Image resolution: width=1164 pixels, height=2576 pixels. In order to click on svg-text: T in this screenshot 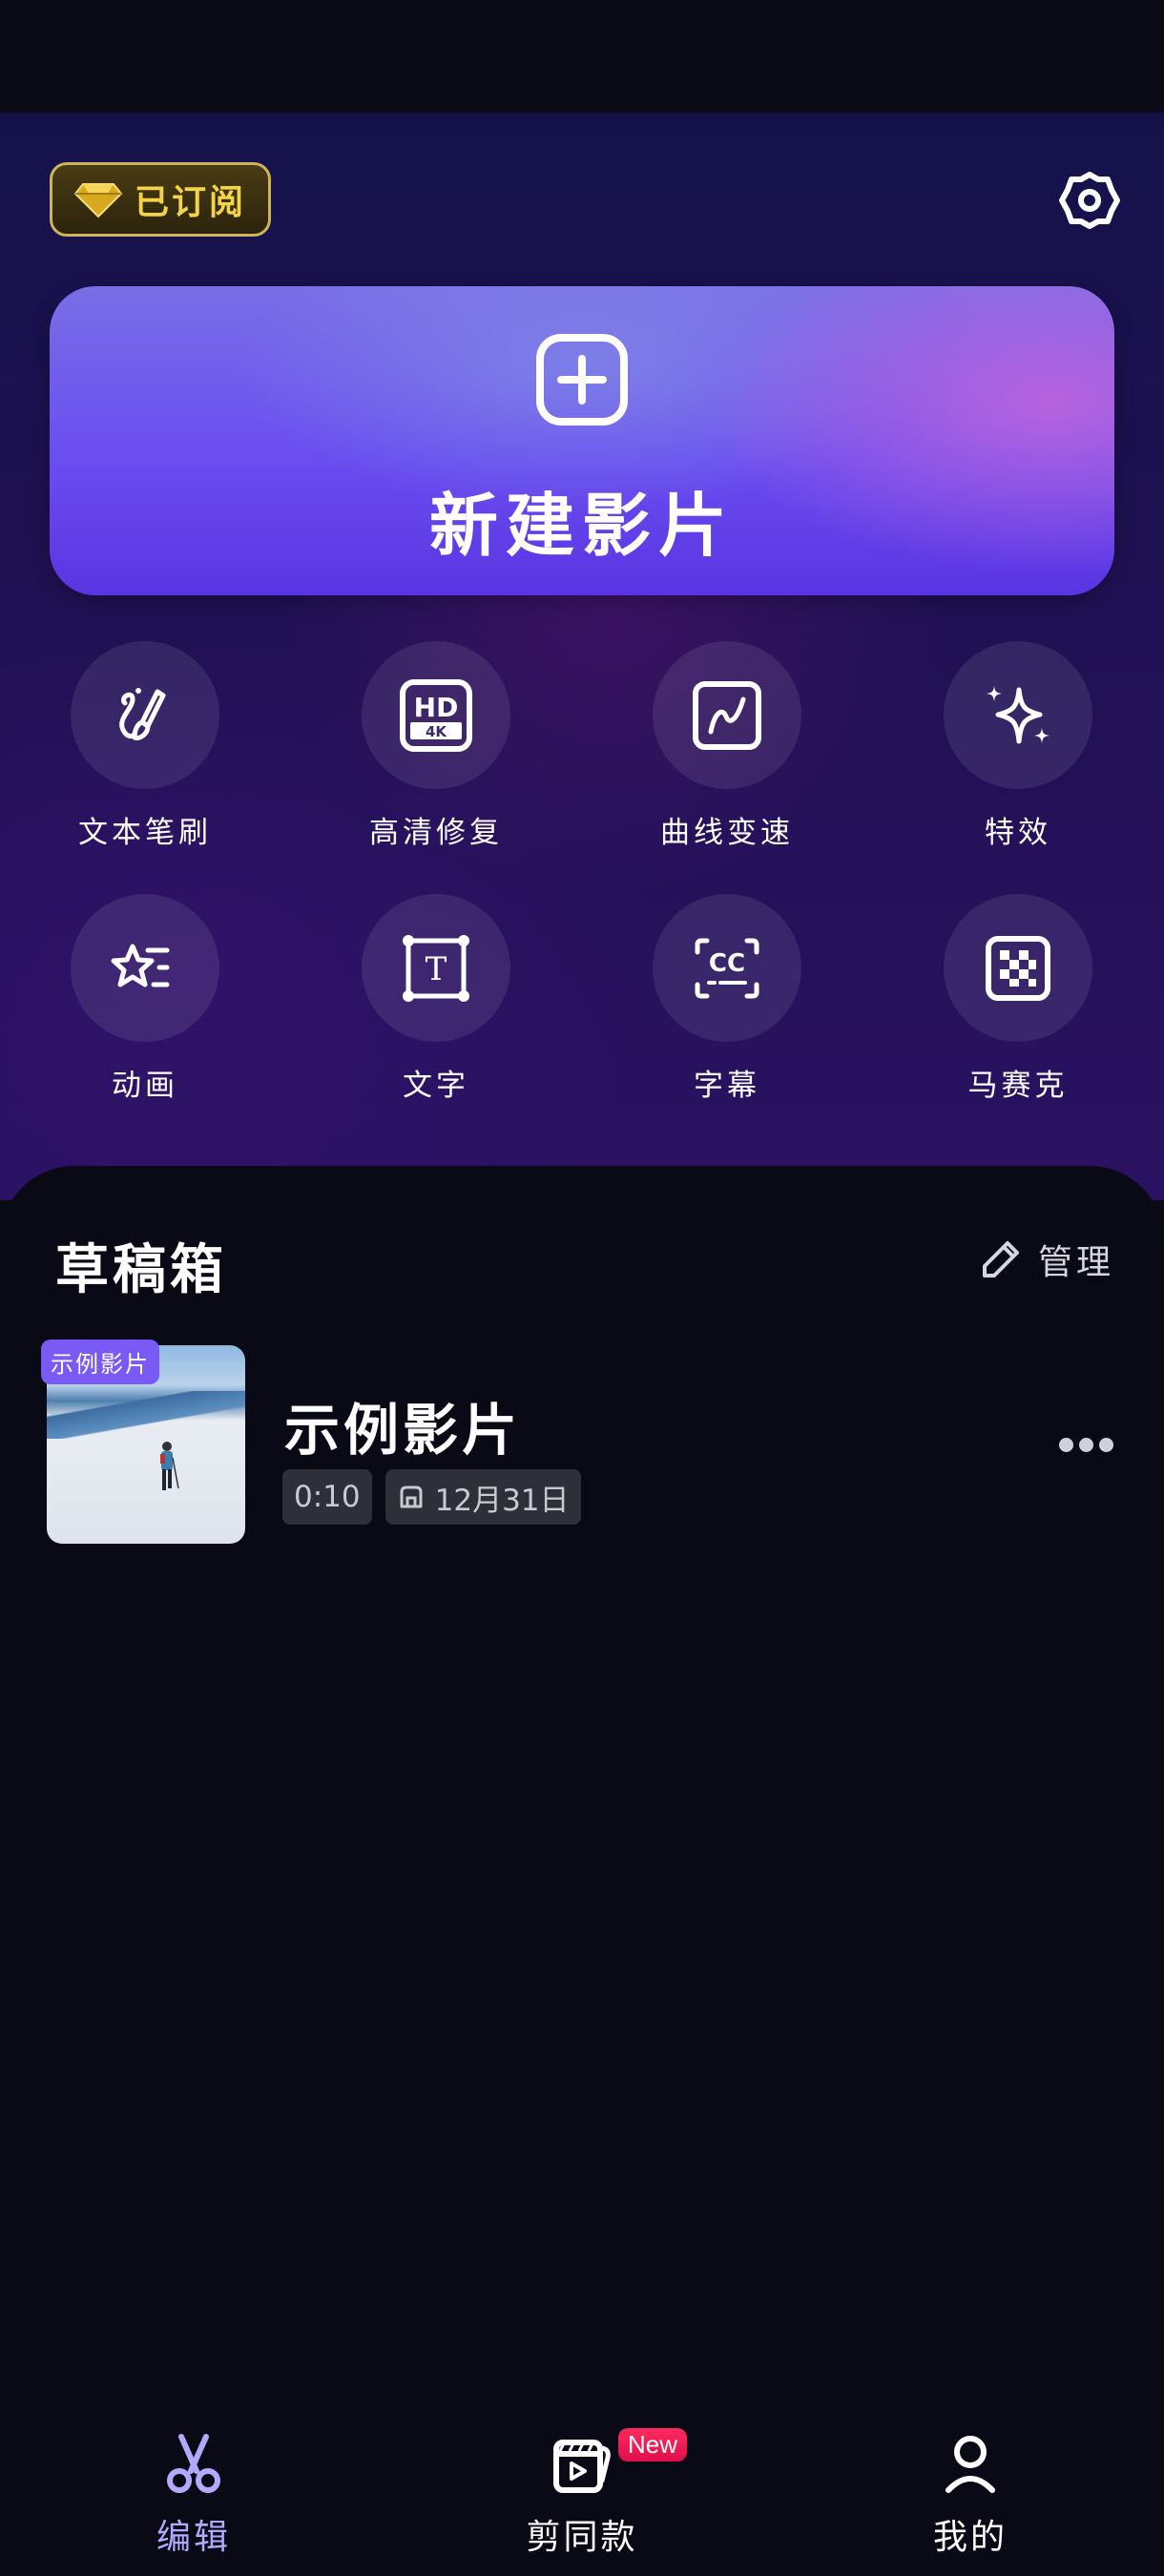, I will do `click(436, 969)`.